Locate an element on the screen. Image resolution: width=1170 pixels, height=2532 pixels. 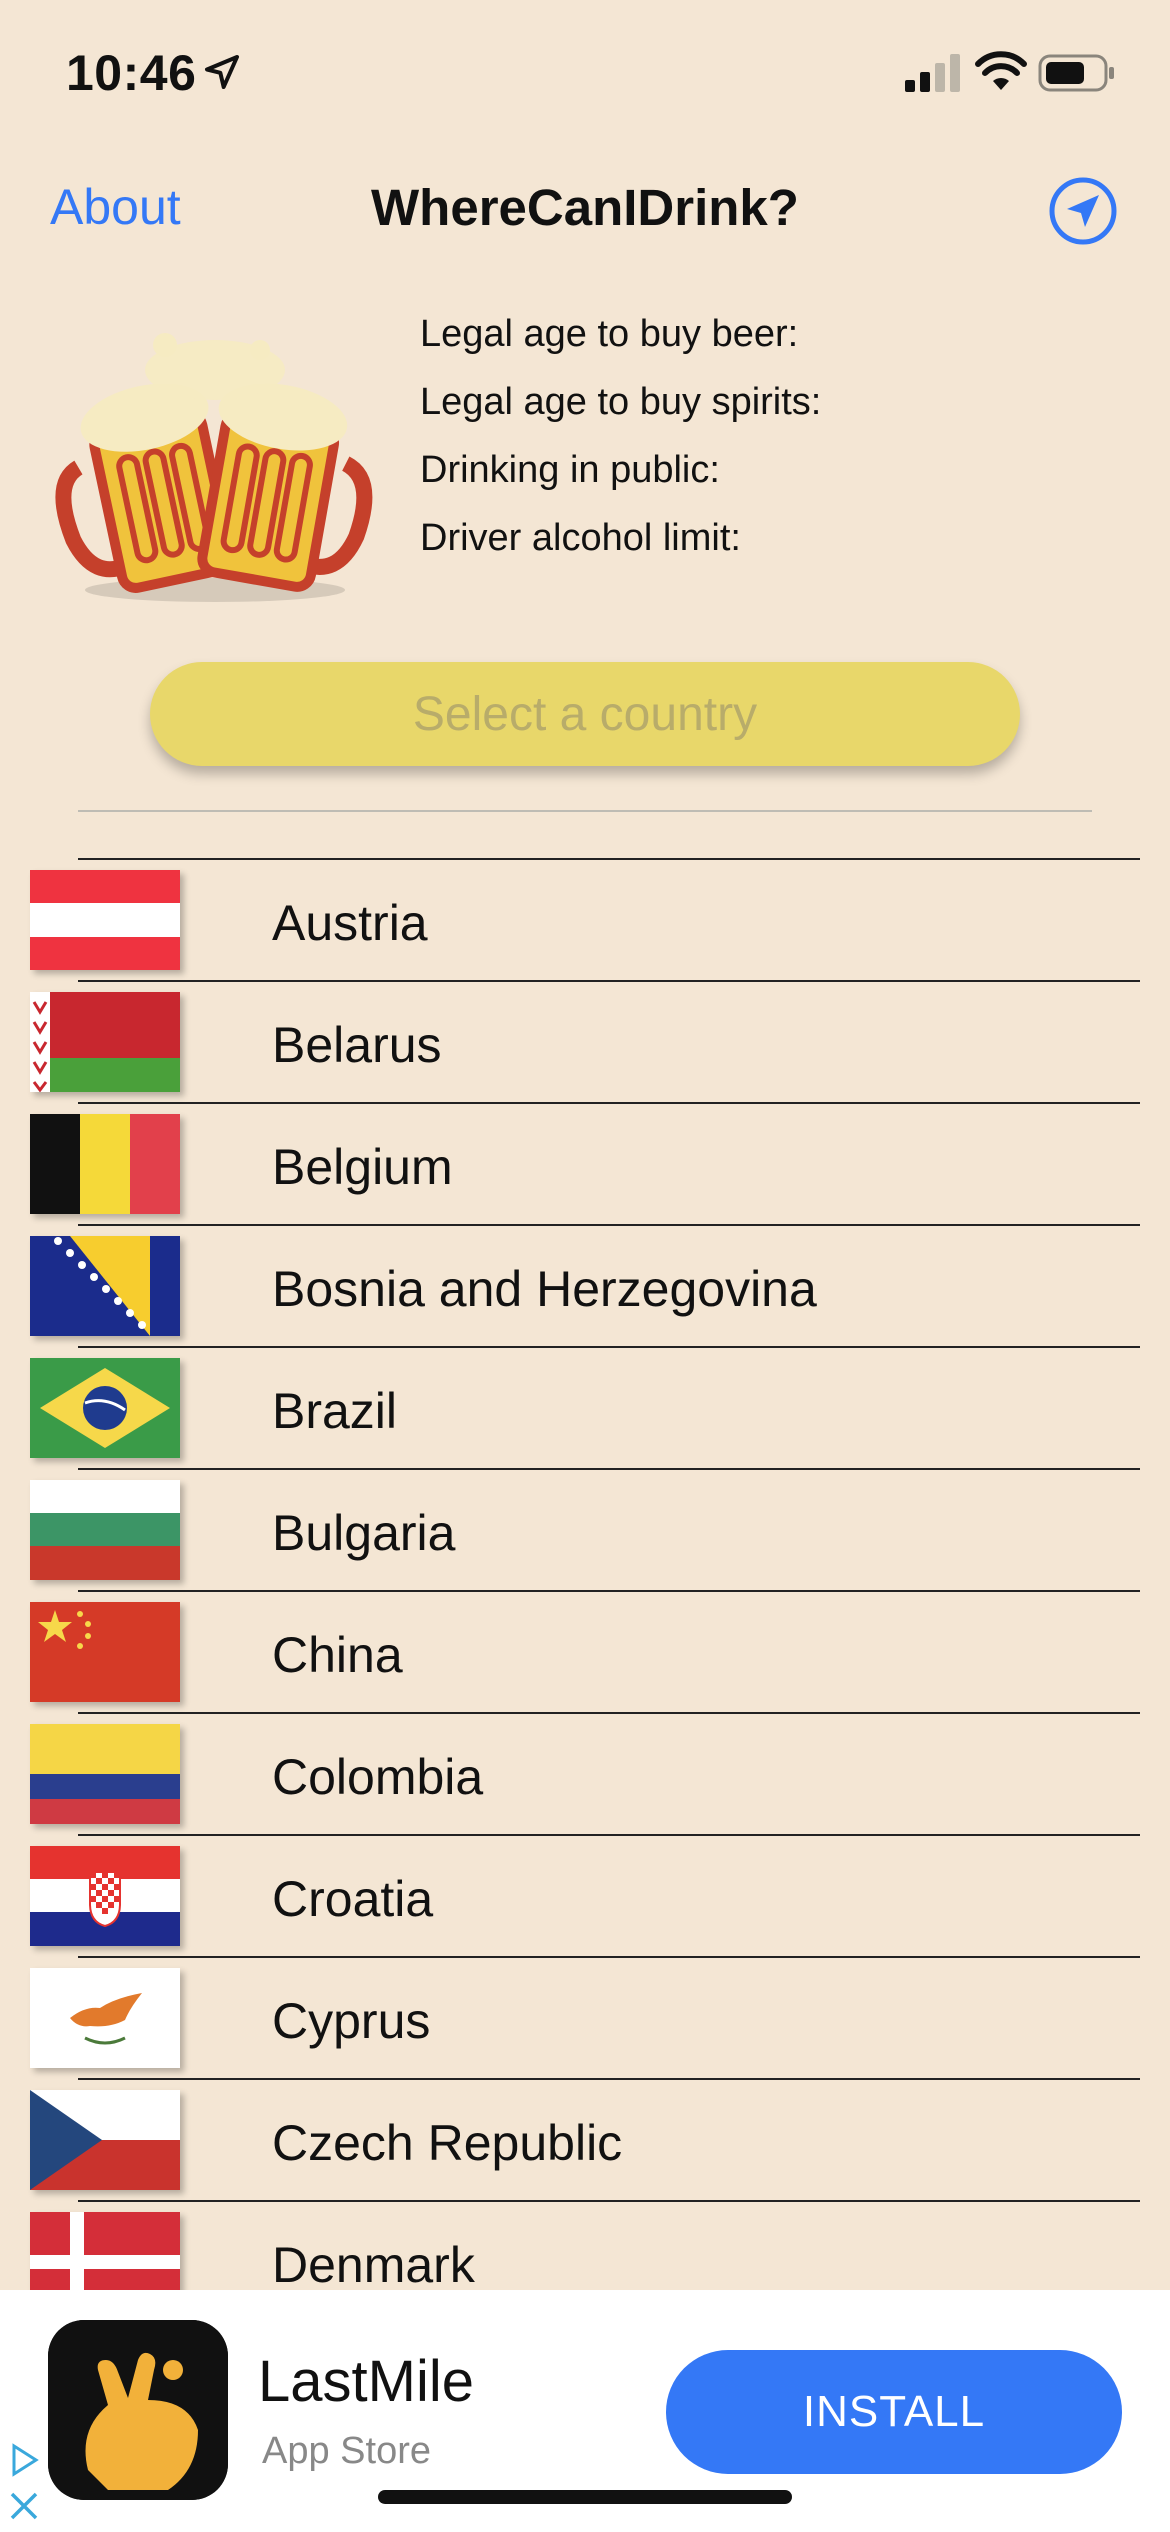
country-row-austria: Austria is located at coordinates (585, 919).